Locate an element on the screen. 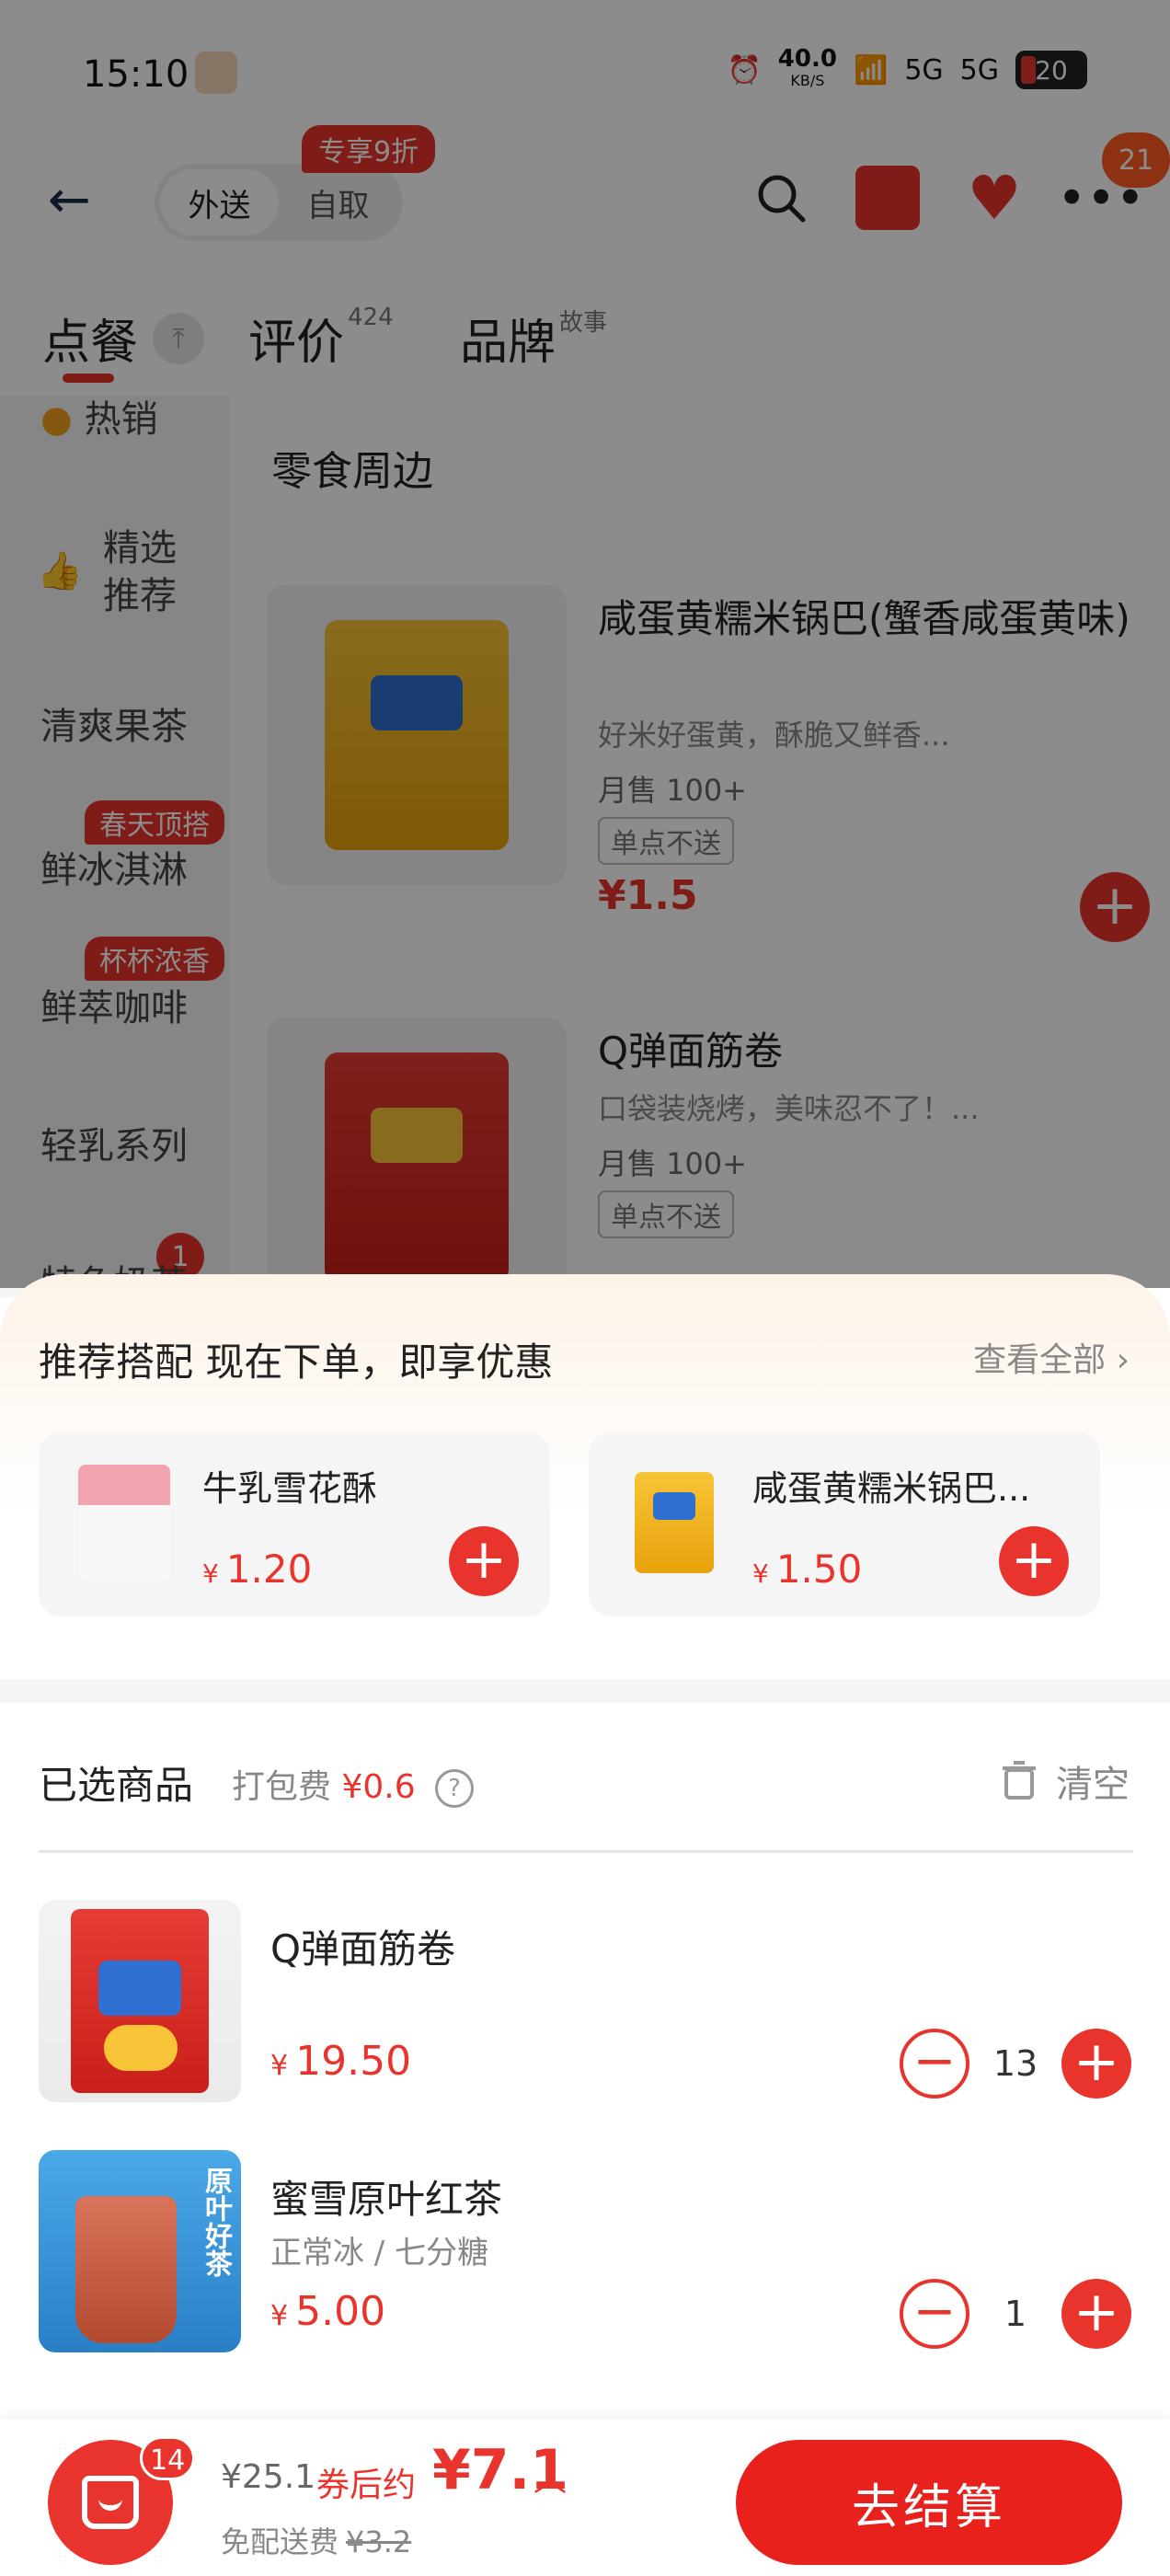 The image size is (1170, 2576). cart-item-price: ¥19.50 is located at coordinates (341, 2061).